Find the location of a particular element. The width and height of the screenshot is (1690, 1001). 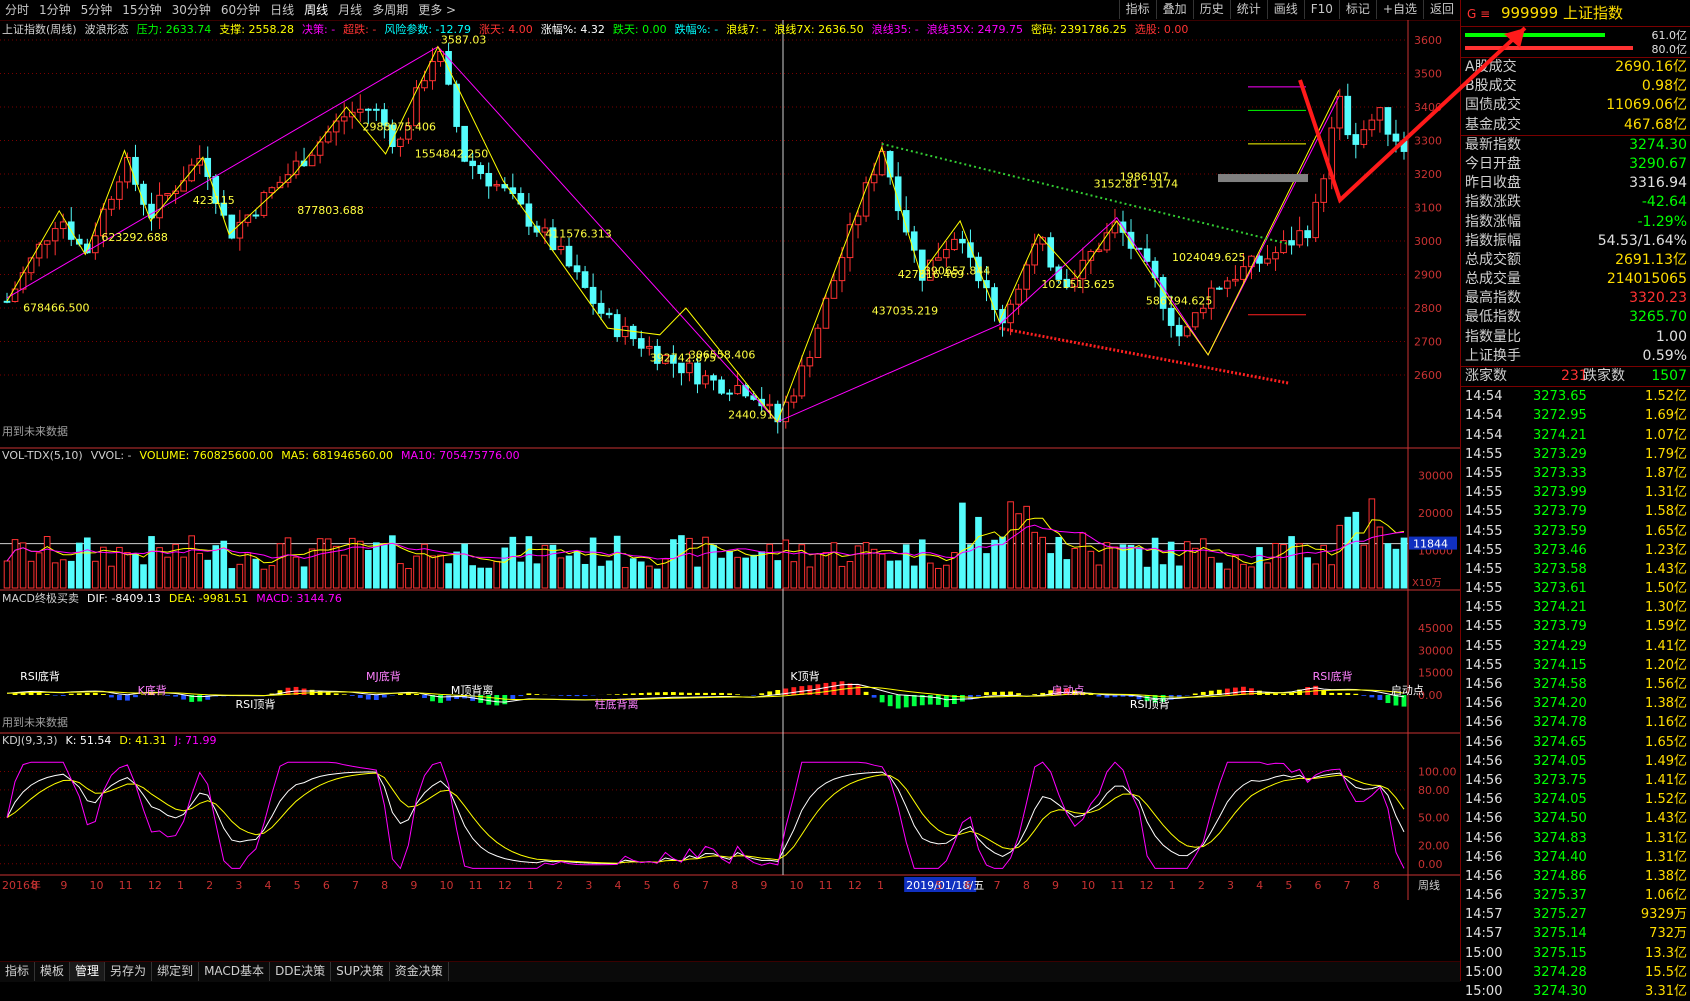

period-tab: 1分钟 is located at coordinates (55, 10).